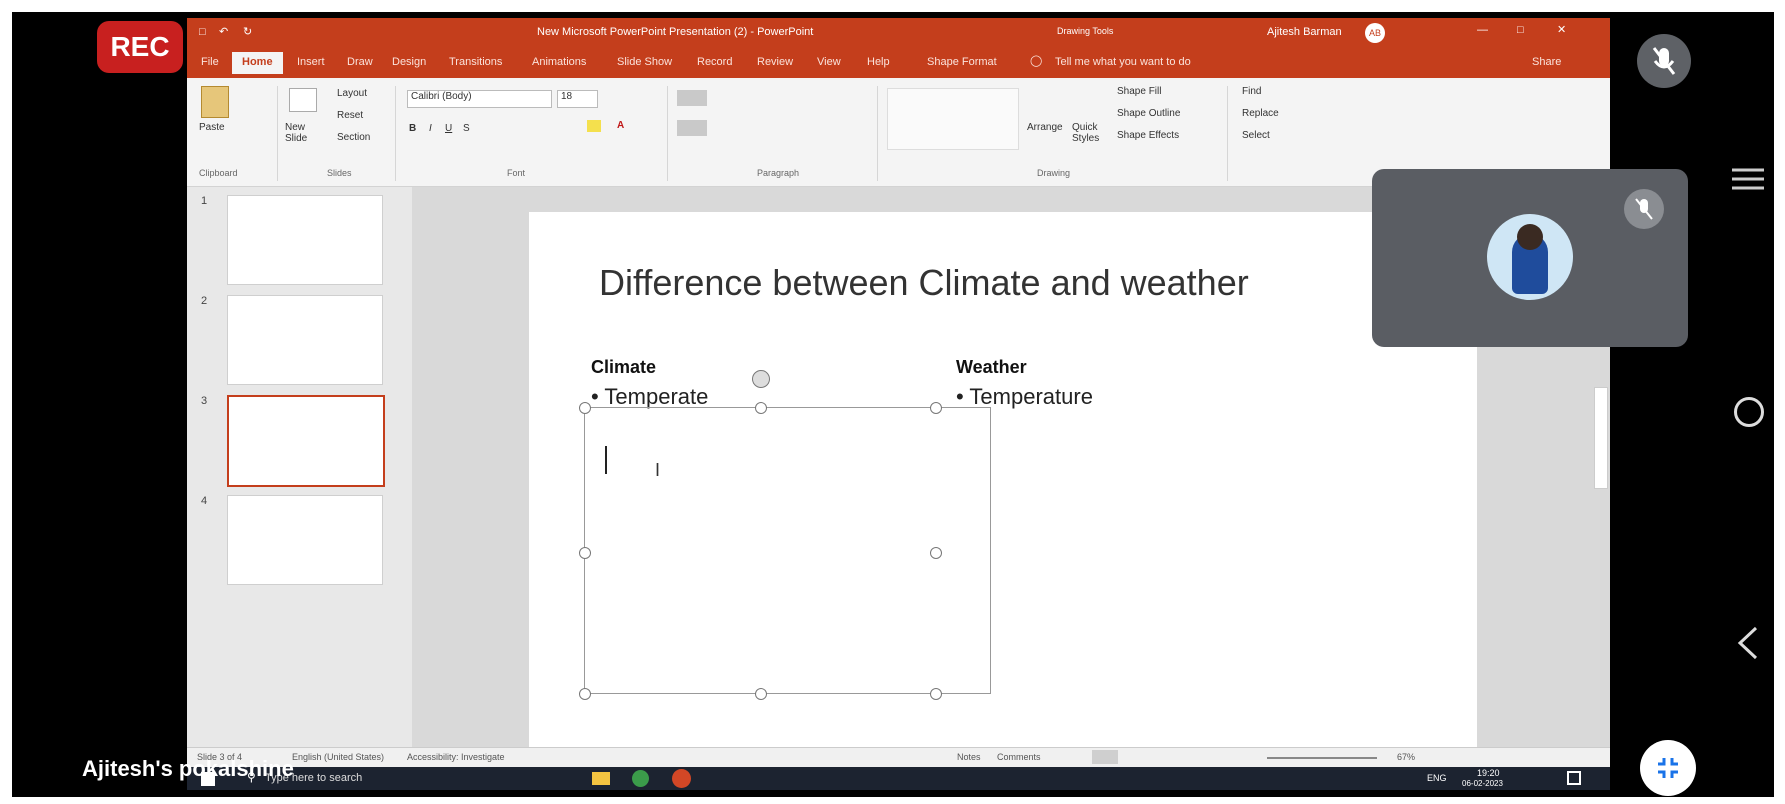  Describe the element at coordinates (1148, 113) in the screenshot. I see `shape-outline-button: Shape Outline` at that location.